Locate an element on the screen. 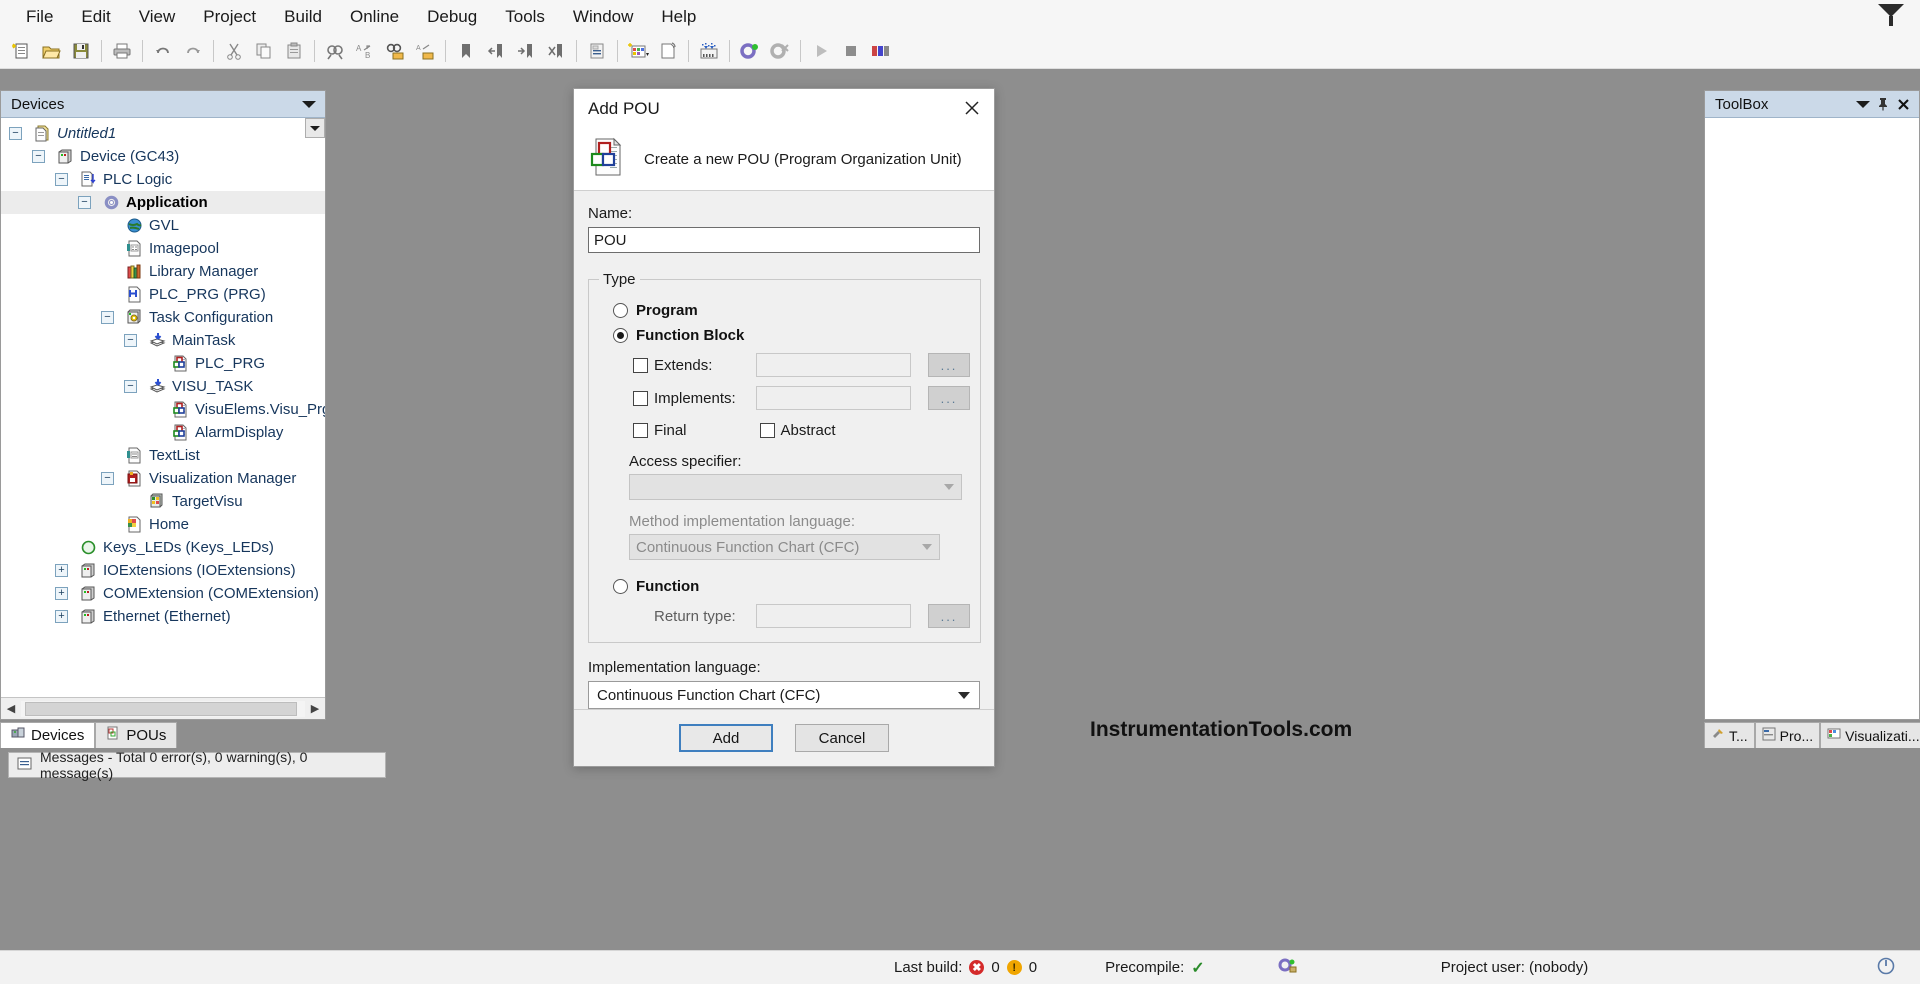 The width and height of the screenshot is (1920, 984). new-visualization-icon is located at coordinates (638, 51).